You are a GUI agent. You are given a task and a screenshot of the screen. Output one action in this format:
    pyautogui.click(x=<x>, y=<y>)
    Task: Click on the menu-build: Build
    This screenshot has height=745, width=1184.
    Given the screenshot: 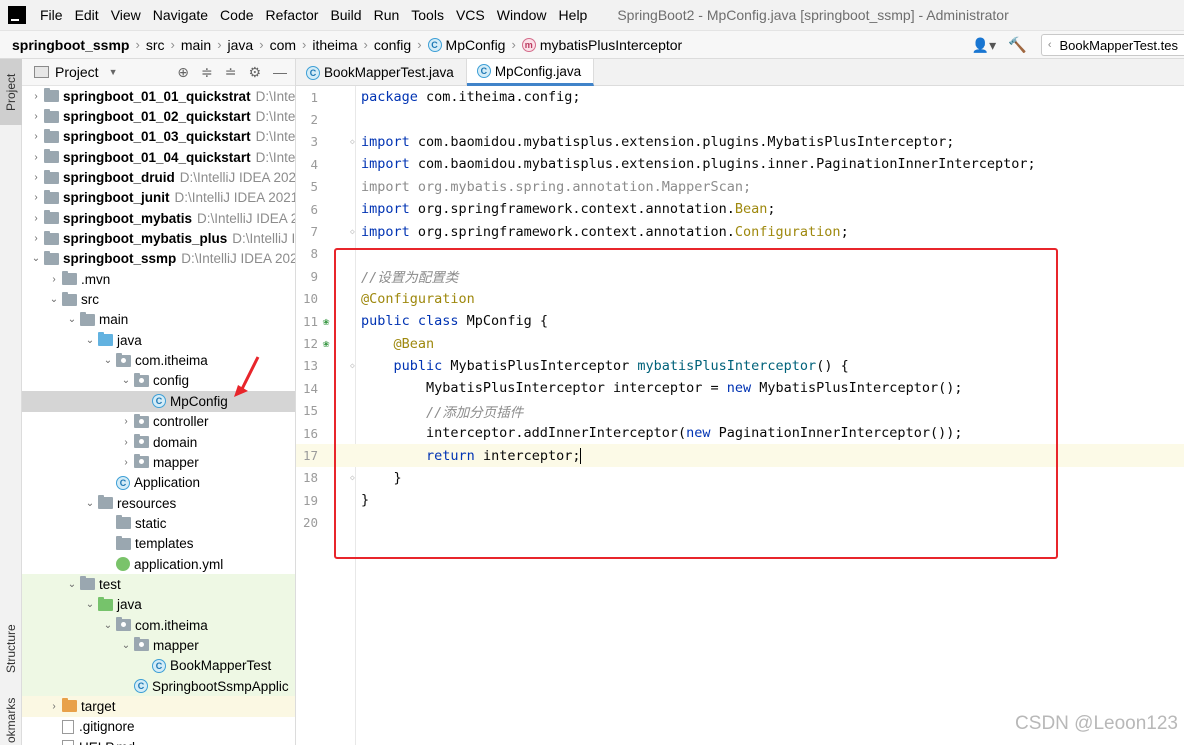 What is the action you would take?
    pyautogui.click(x=345, y=15)
    